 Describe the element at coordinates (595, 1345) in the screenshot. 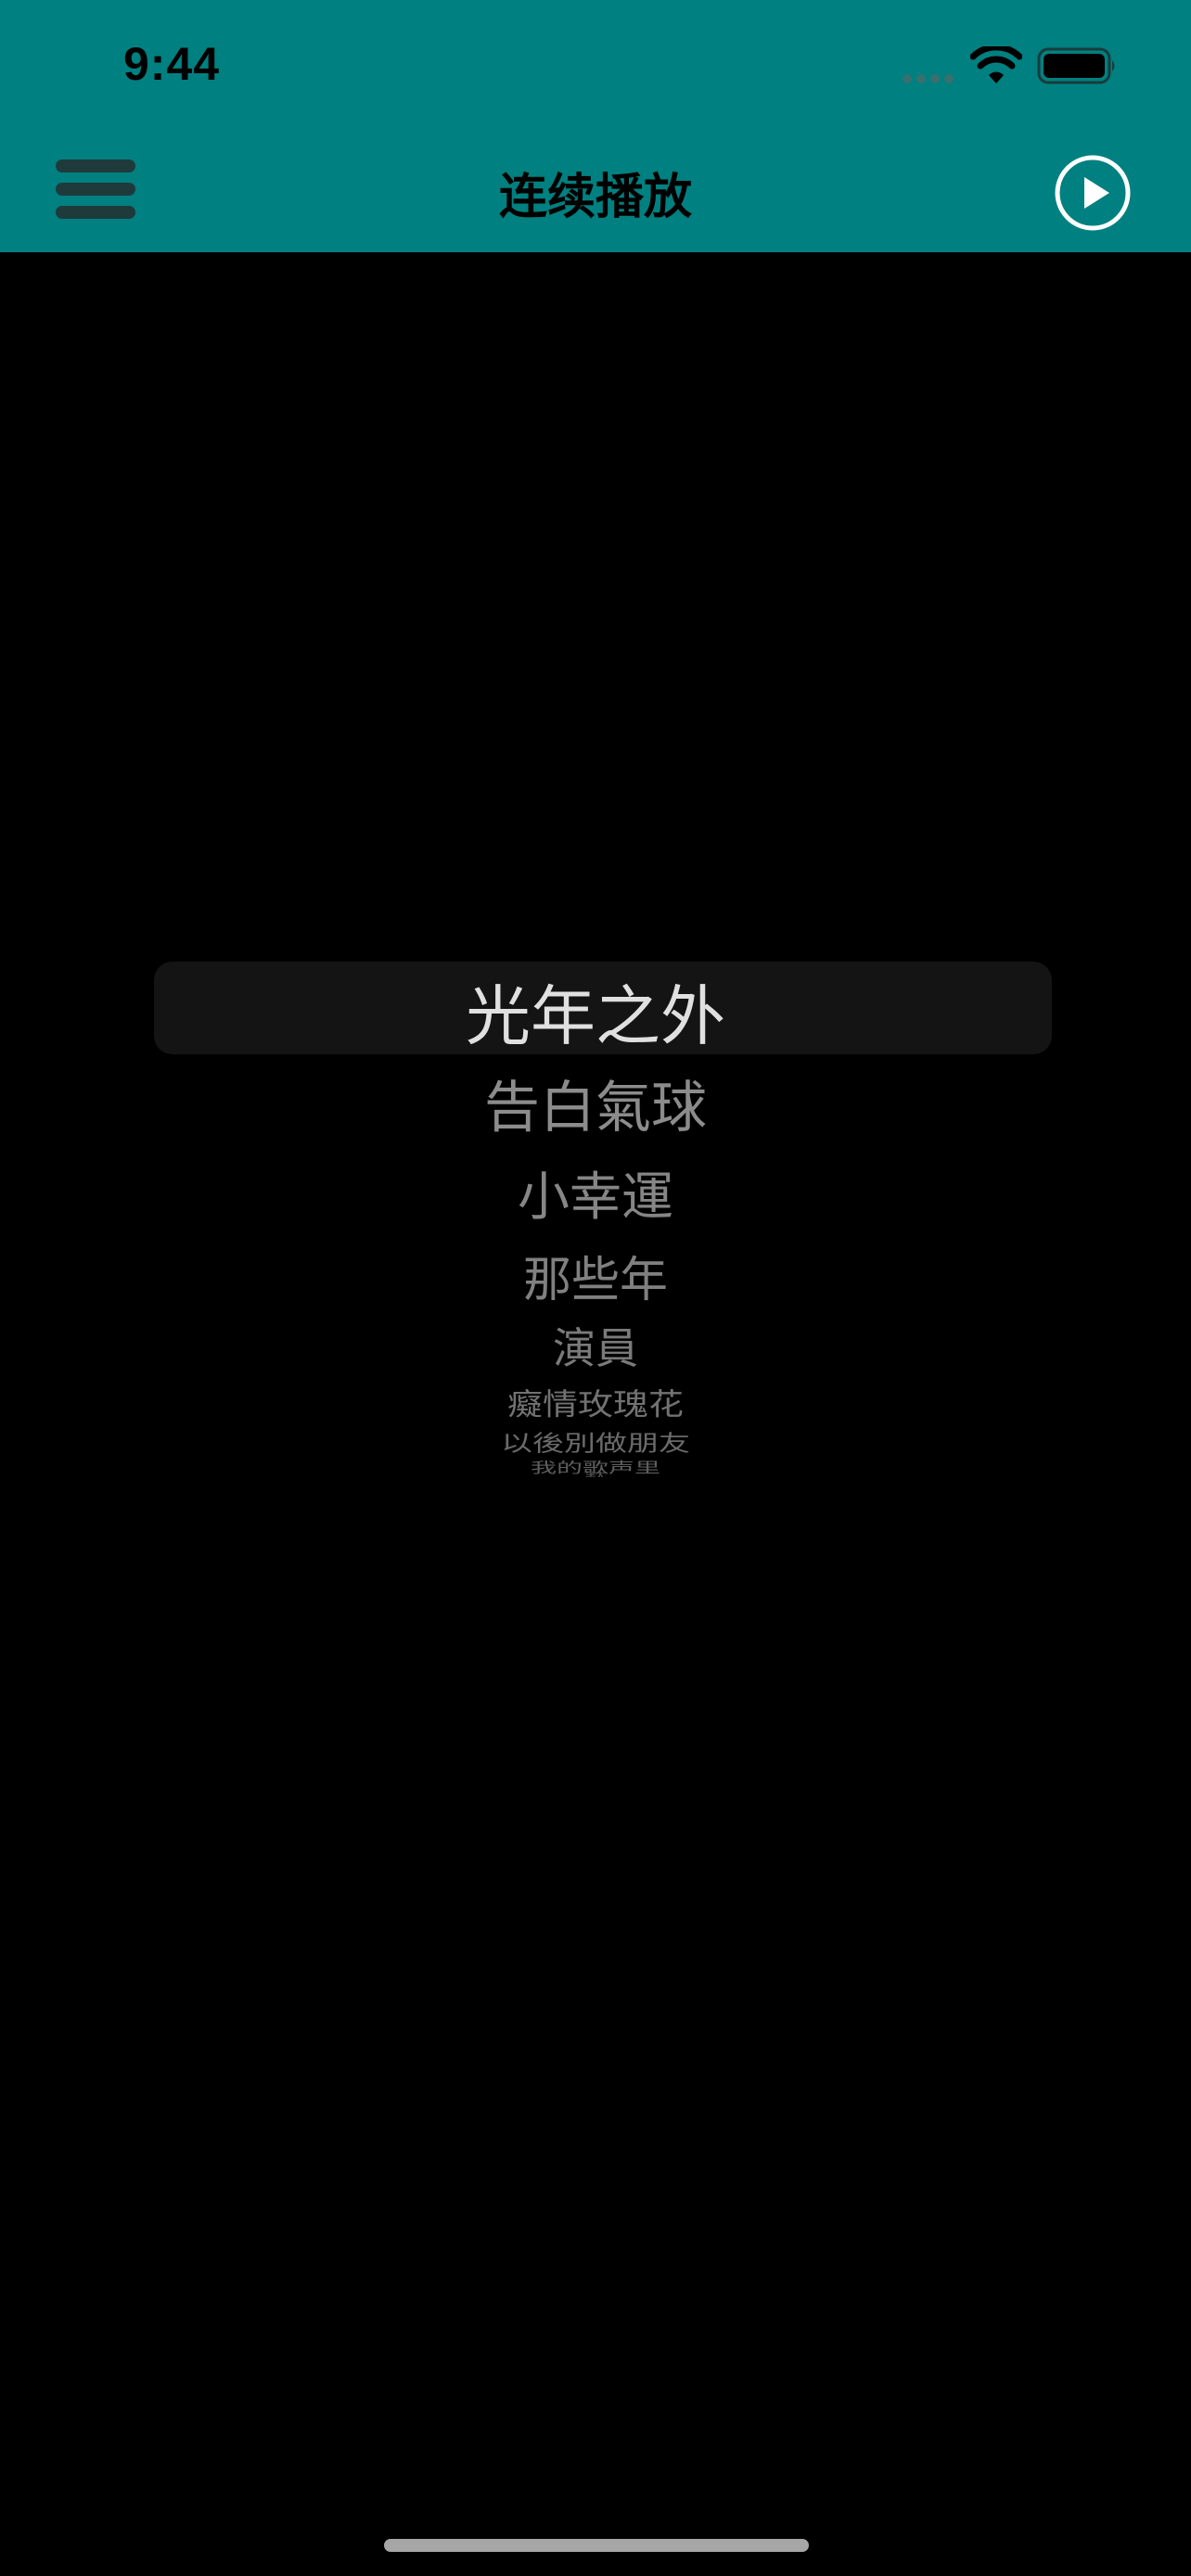

I see `picker-item: 演員` at that location.